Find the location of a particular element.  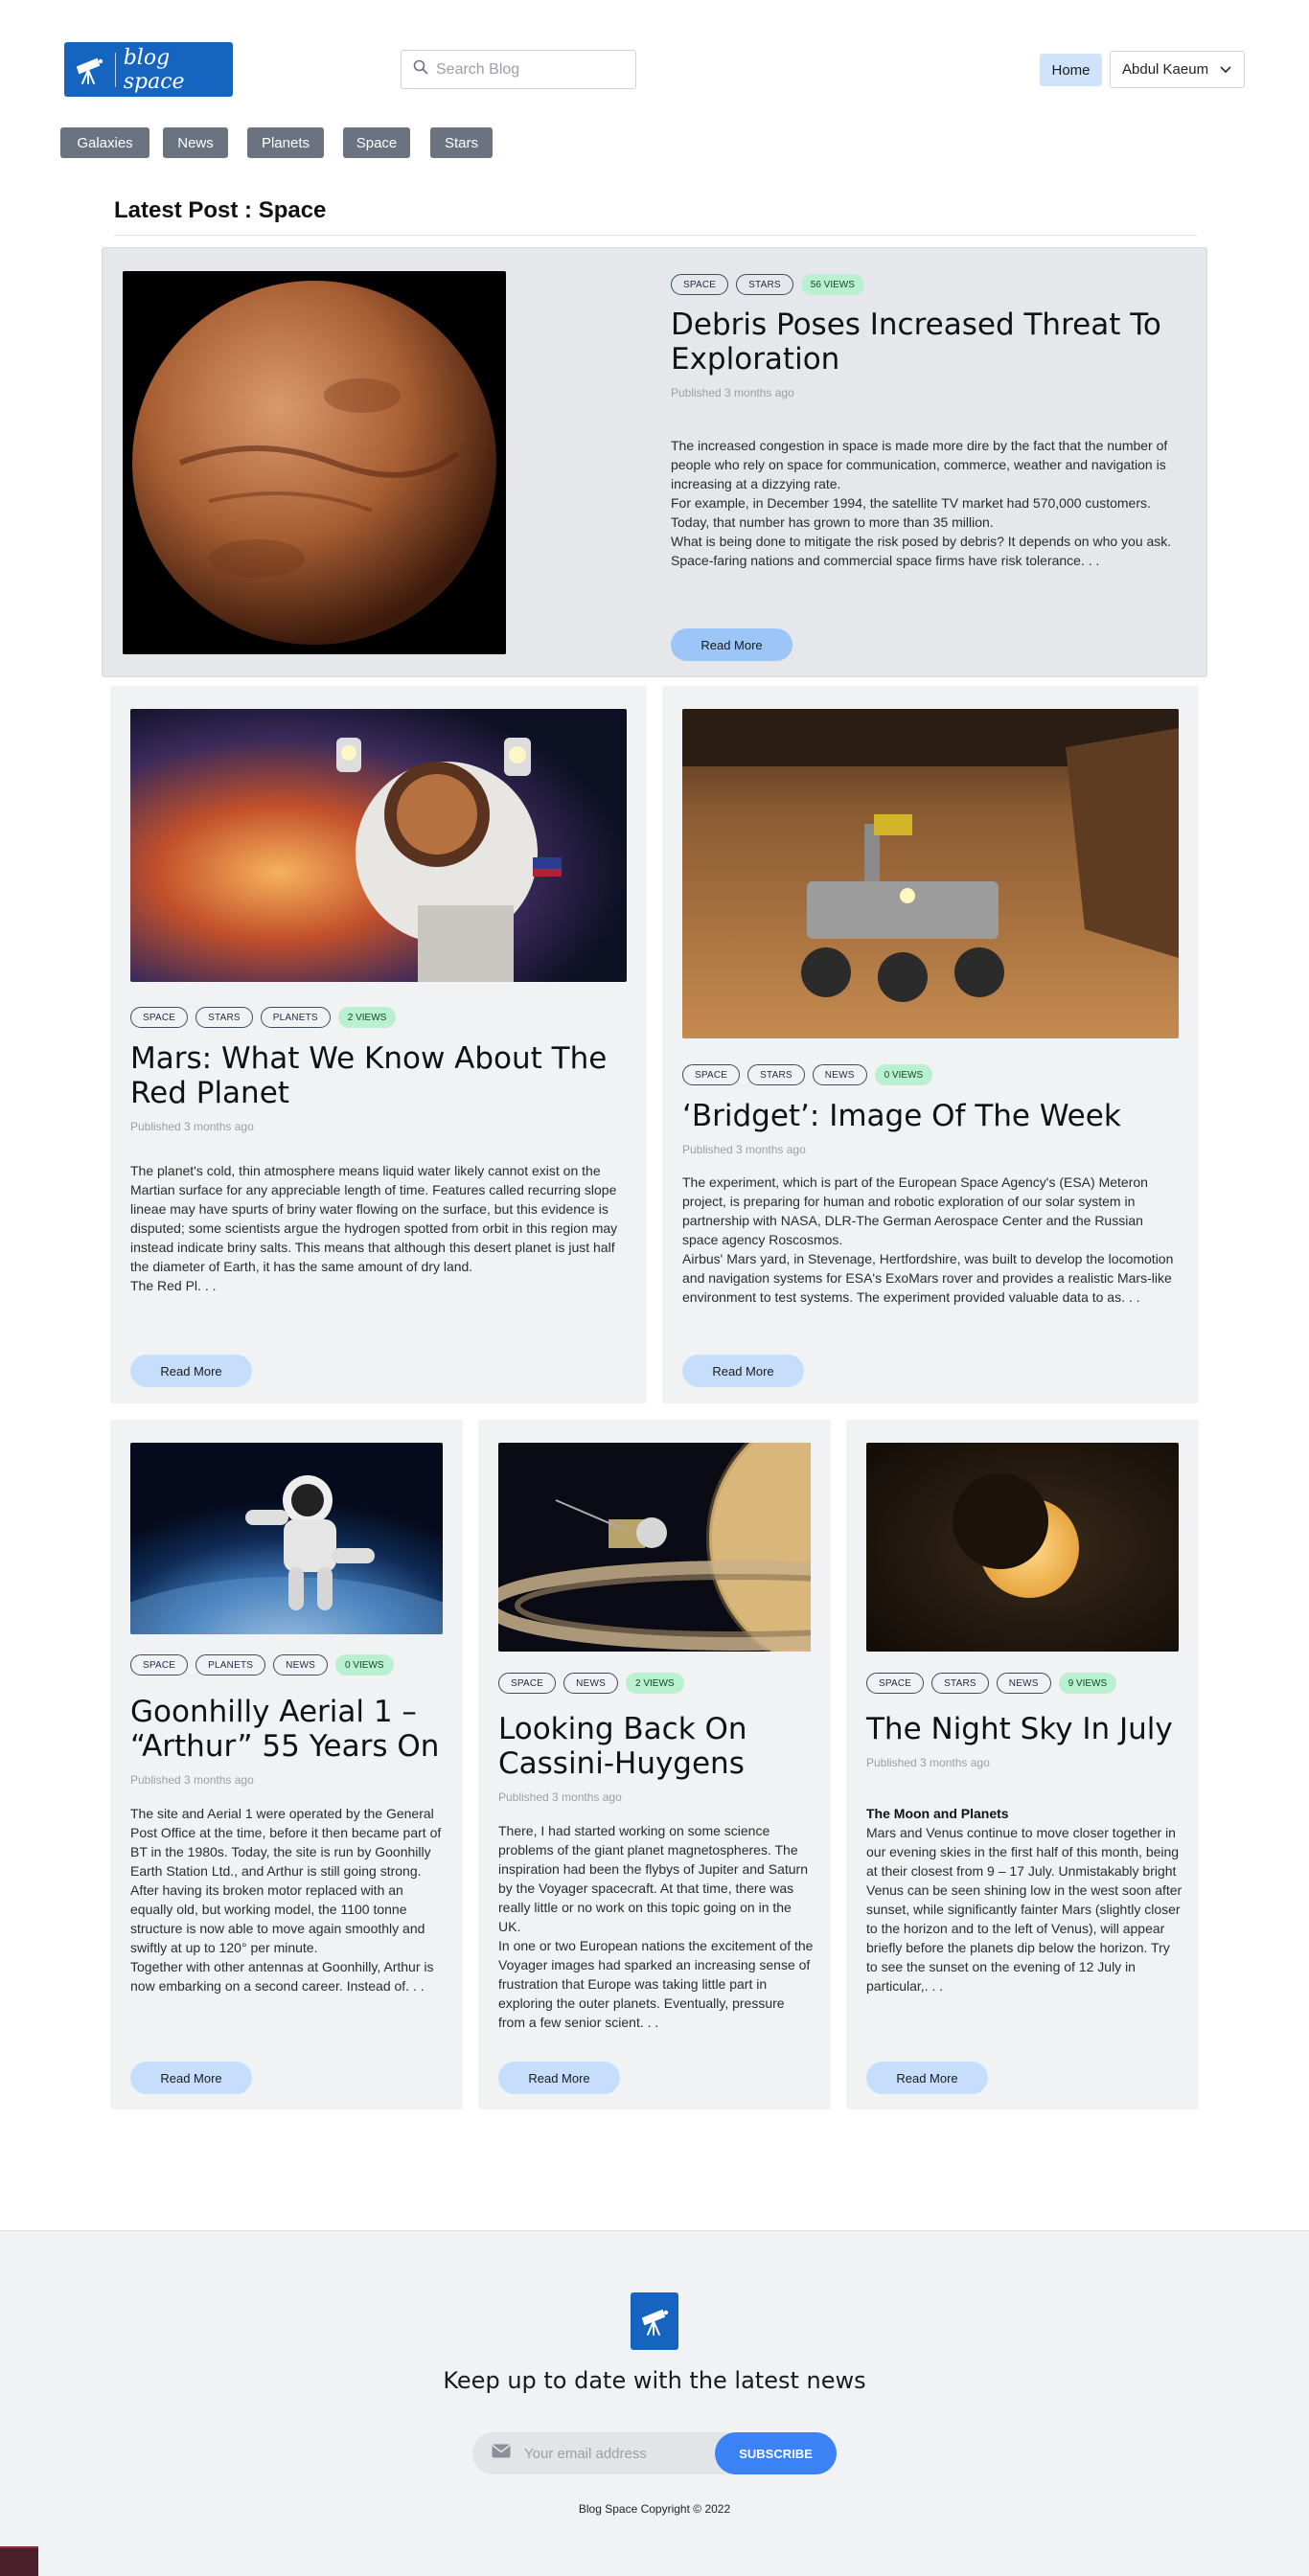

corner-widget-icon is located at coordinates (19, 2561).